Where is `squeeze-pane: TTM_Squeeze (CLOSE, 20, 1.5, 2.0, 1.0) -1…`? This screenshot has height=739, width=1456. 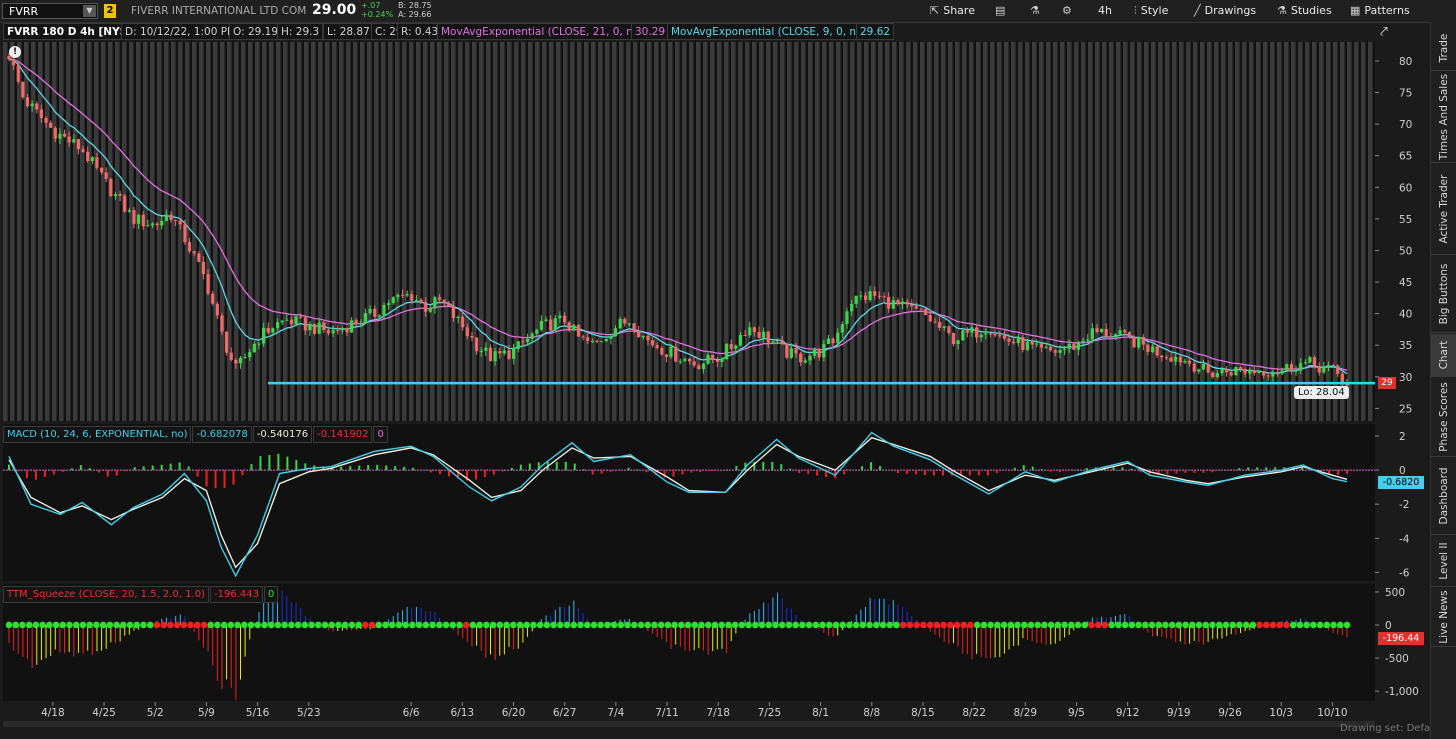
squeeze-pane: TTM_Squeeze (CLOSE, 20, 1.5, 2.0, 1.0) -1… is located at coordinates (689, 642).